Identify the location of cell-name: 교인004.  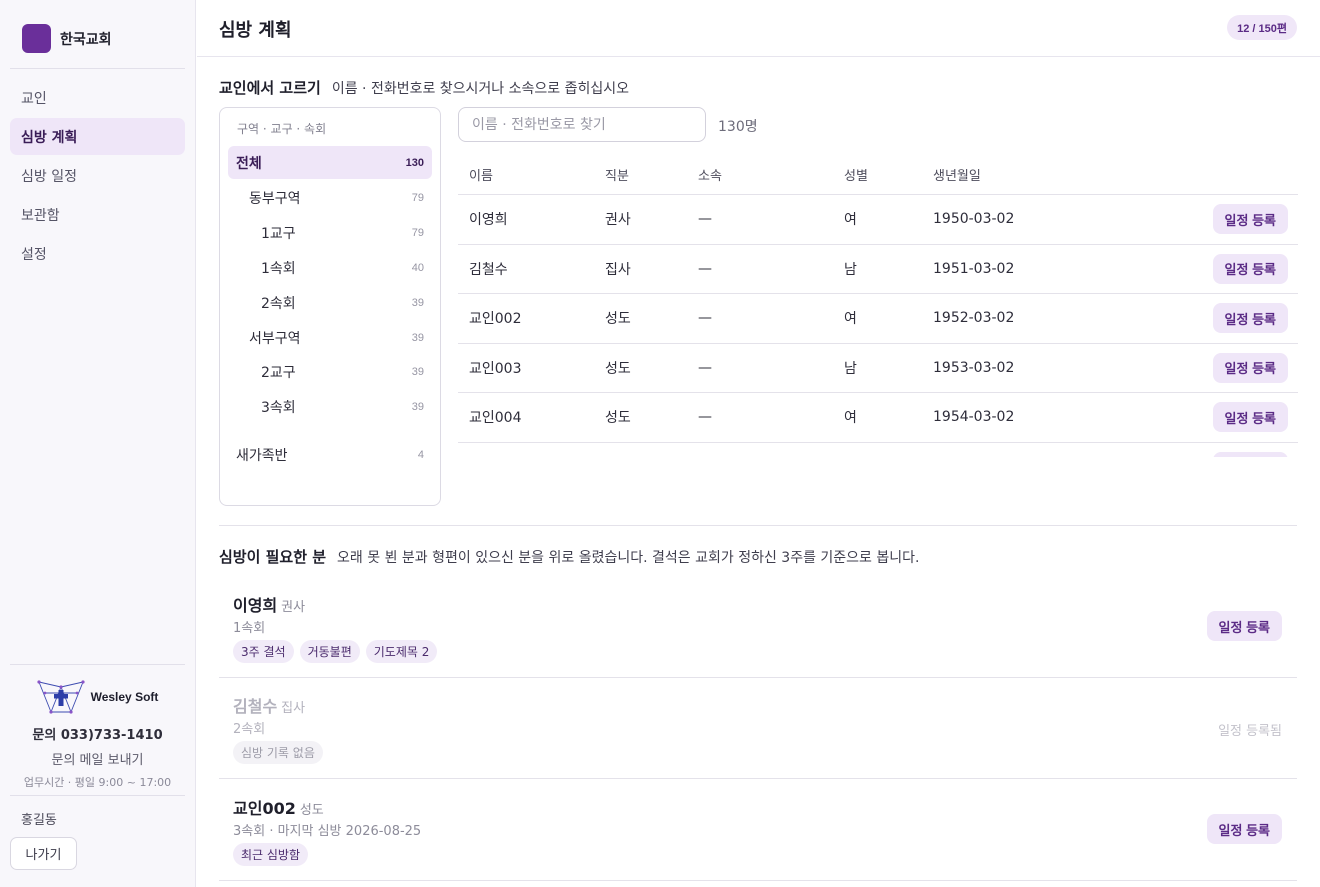
(495, 418).